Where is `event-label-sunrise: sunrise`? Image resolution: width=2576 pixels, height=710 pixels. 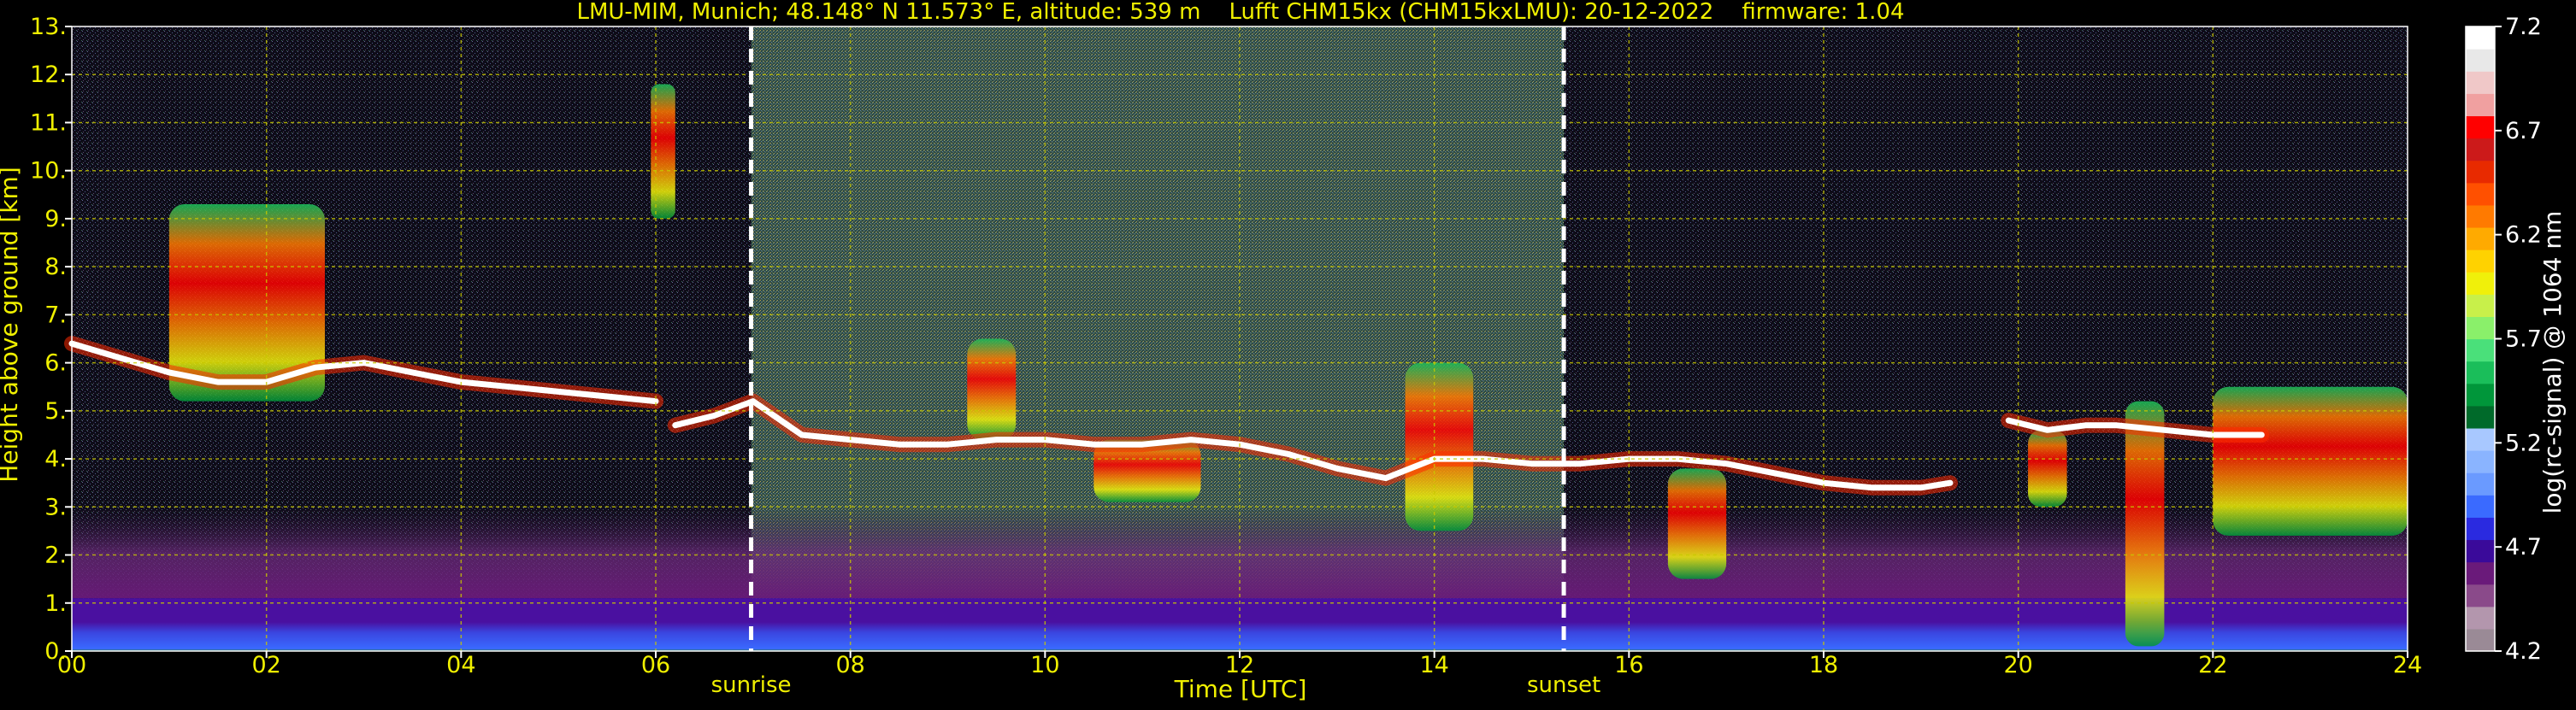
event-label-sunrise: sunrise is located at coordinates (751, 685).